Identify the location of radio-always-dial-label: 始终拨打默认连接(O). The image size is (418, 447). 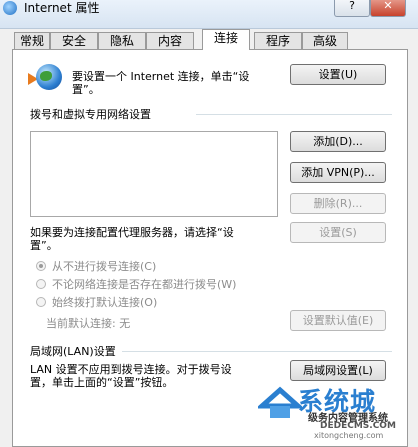
(105, 302).